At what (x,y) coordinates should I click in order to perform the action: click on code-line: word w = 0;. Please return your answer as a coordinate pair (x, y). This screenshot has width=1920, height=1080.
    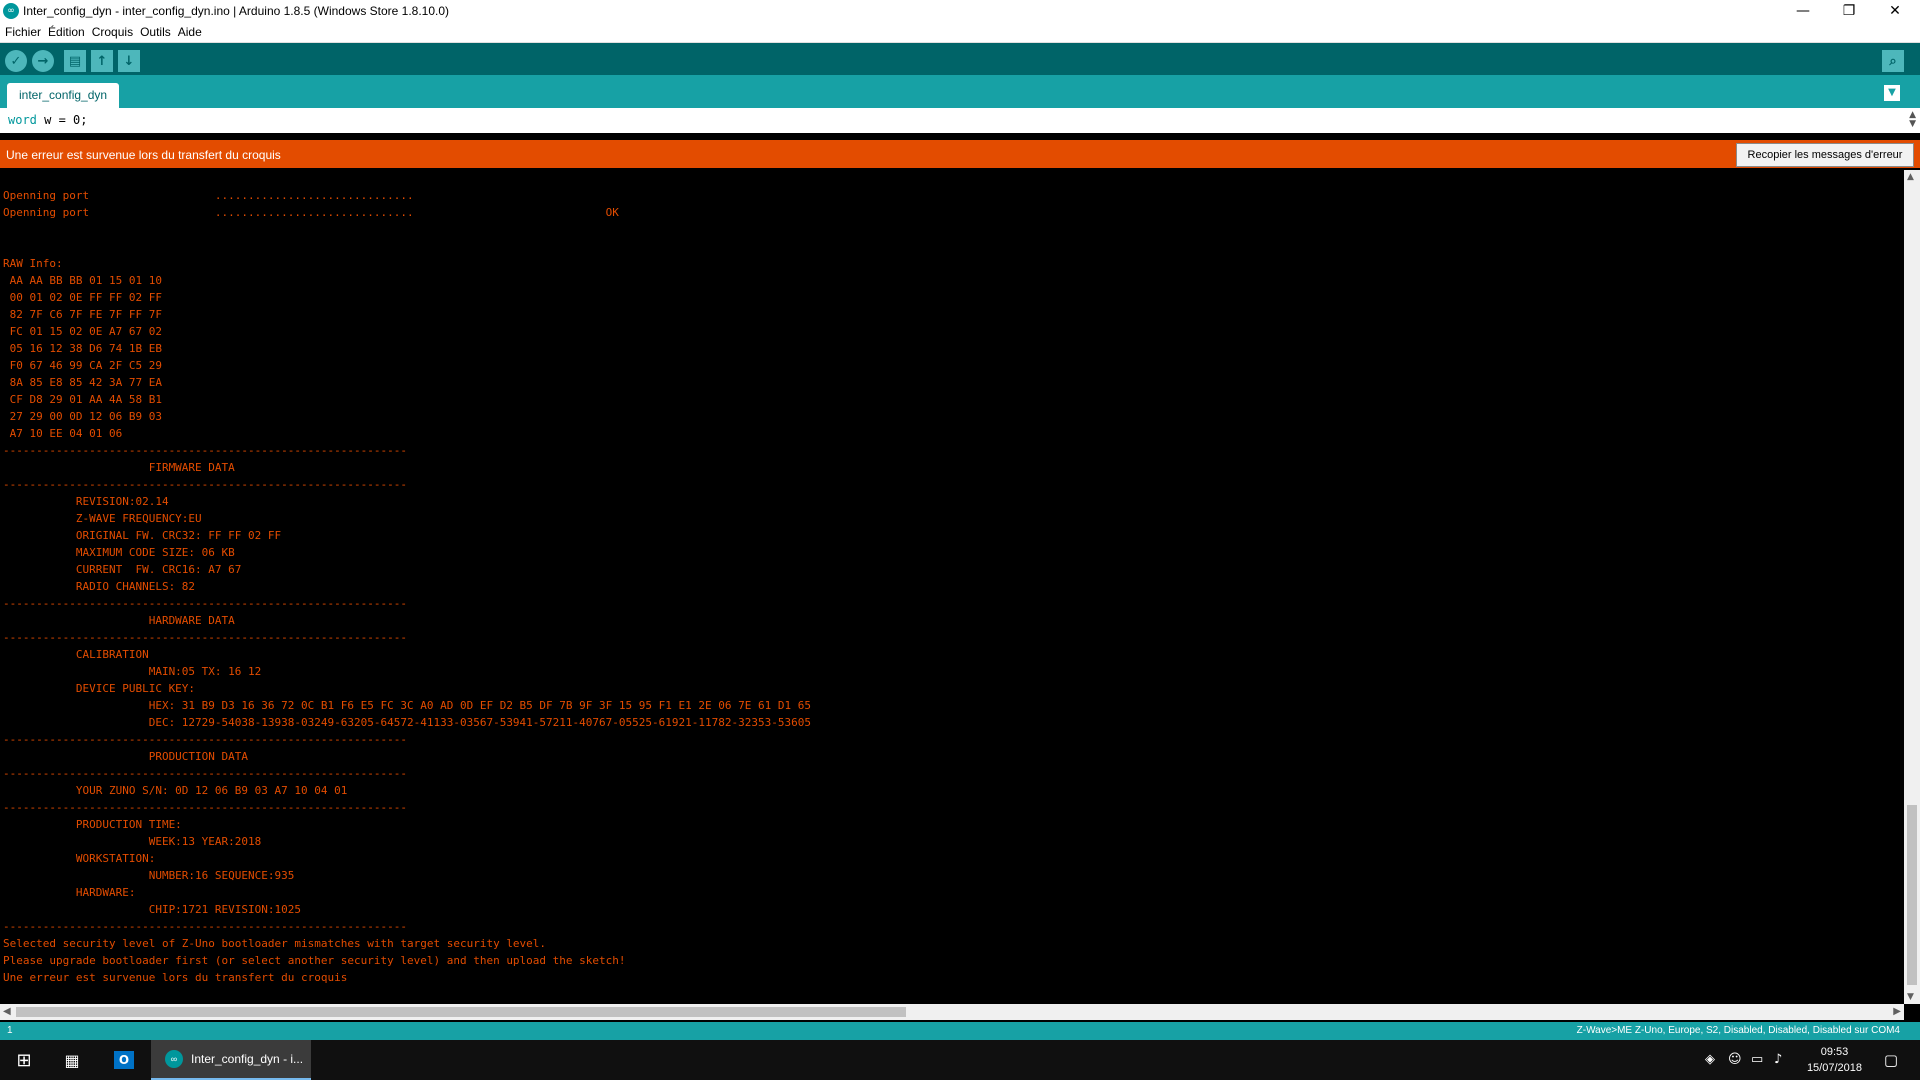
    Looking at the image, I should click on (47, 120).